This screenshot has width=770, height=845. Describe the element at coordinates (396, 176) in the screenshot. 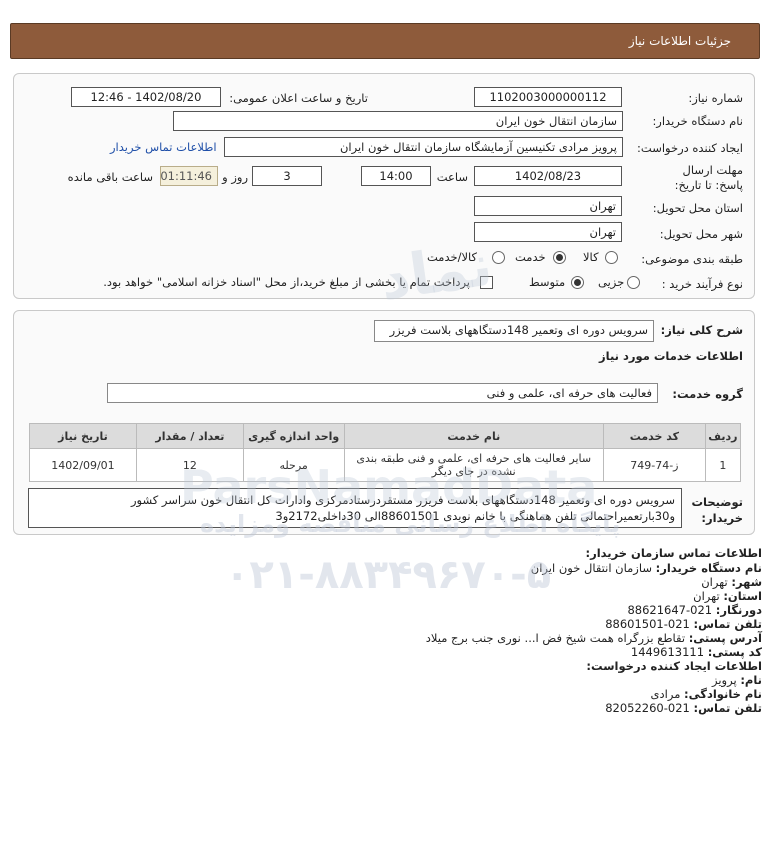

I see `deadline-time-field: 14:00` at that location.